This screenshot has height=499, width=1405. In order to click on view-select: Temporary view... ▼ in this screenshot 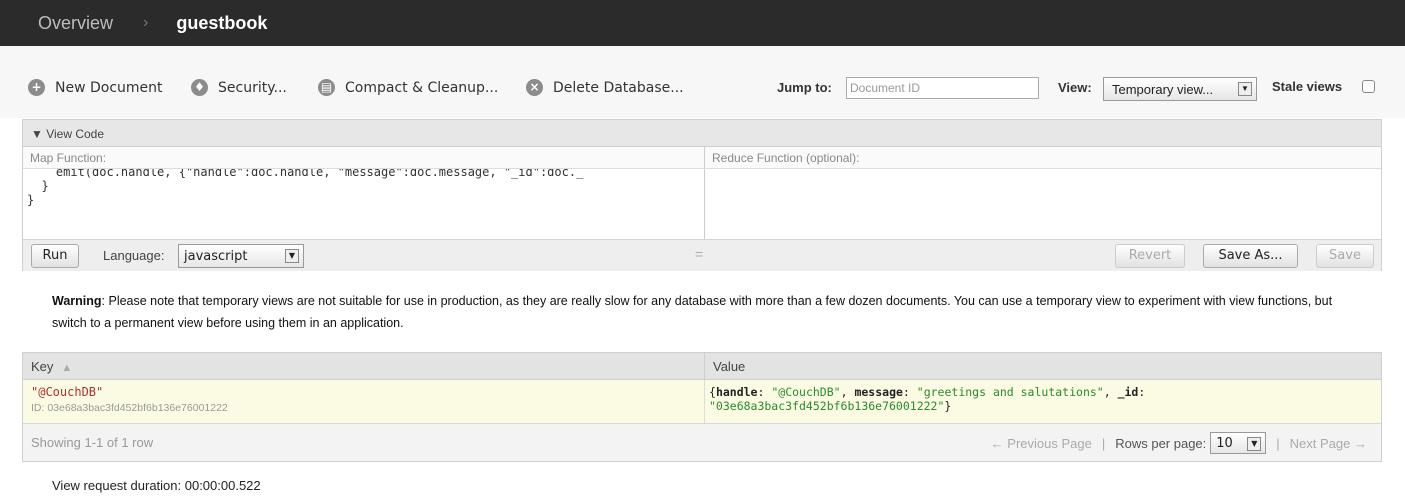, I will do `click(1180, 89)`.